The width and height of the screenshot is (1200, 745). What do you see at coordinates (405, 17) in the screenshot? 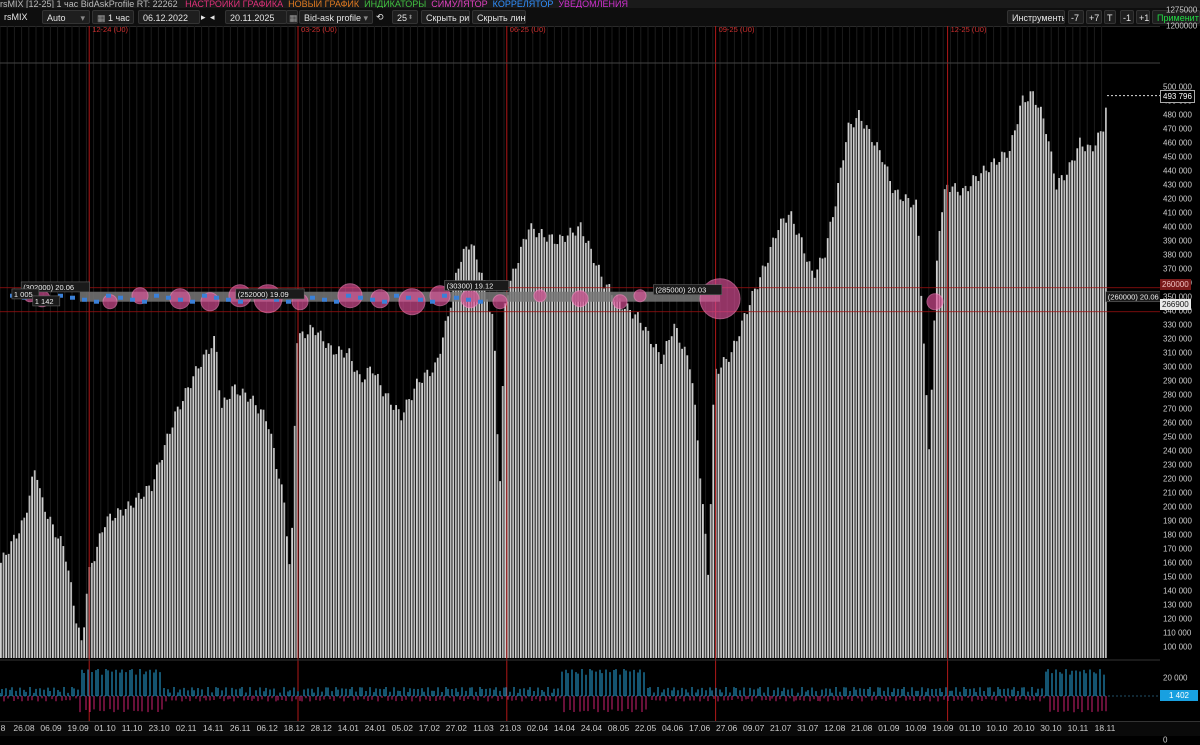
I see `count-field: 25 ⬍` at bounding box center [405, 17].